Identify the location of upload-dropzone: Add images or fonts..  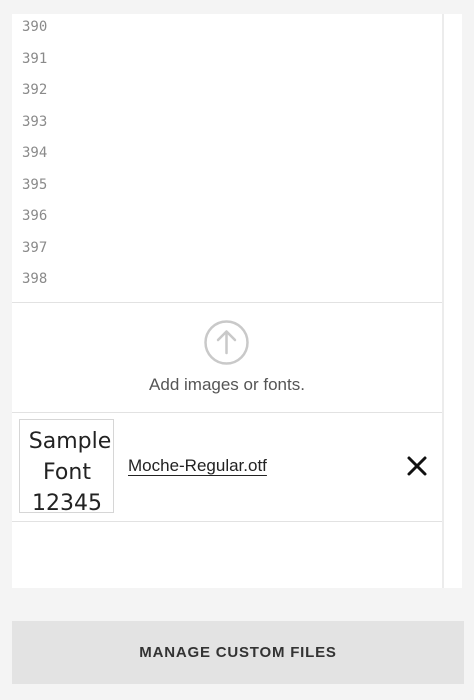
(227, 357).